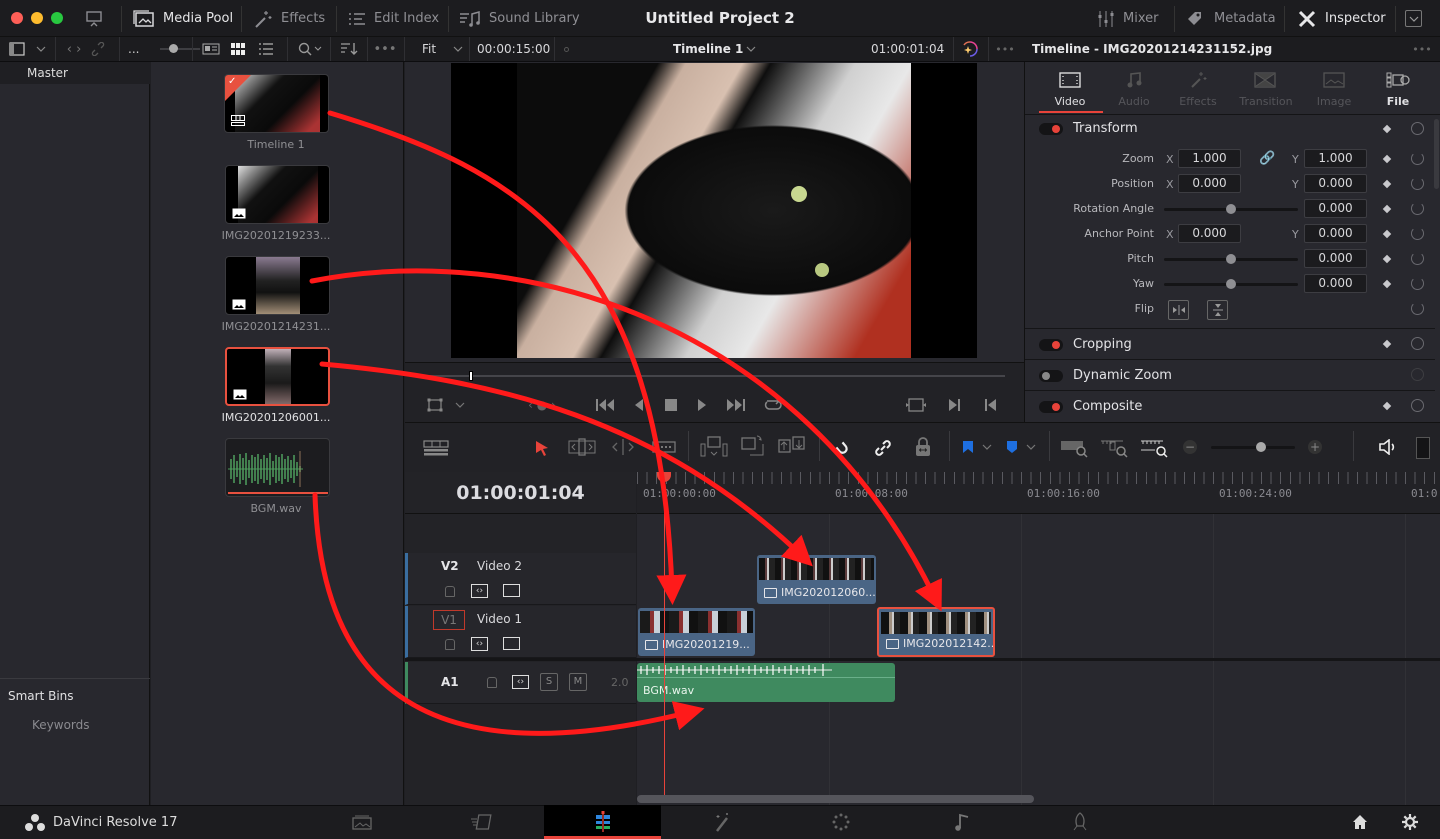 The width and height of the screenshot is (1440, 839). What do you see at coordinates (1341, 18) in the screenshot?
I see `inspector-toggle: Inspector` at bounding box center [1341, 18].